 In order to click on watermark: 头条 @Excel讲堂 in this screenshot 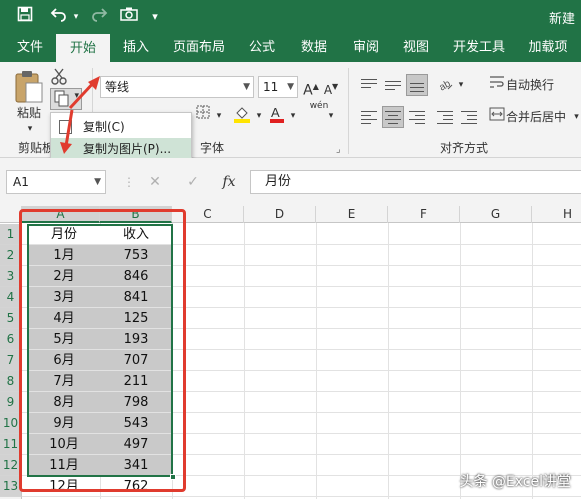, I will do `click(515, 482)`.